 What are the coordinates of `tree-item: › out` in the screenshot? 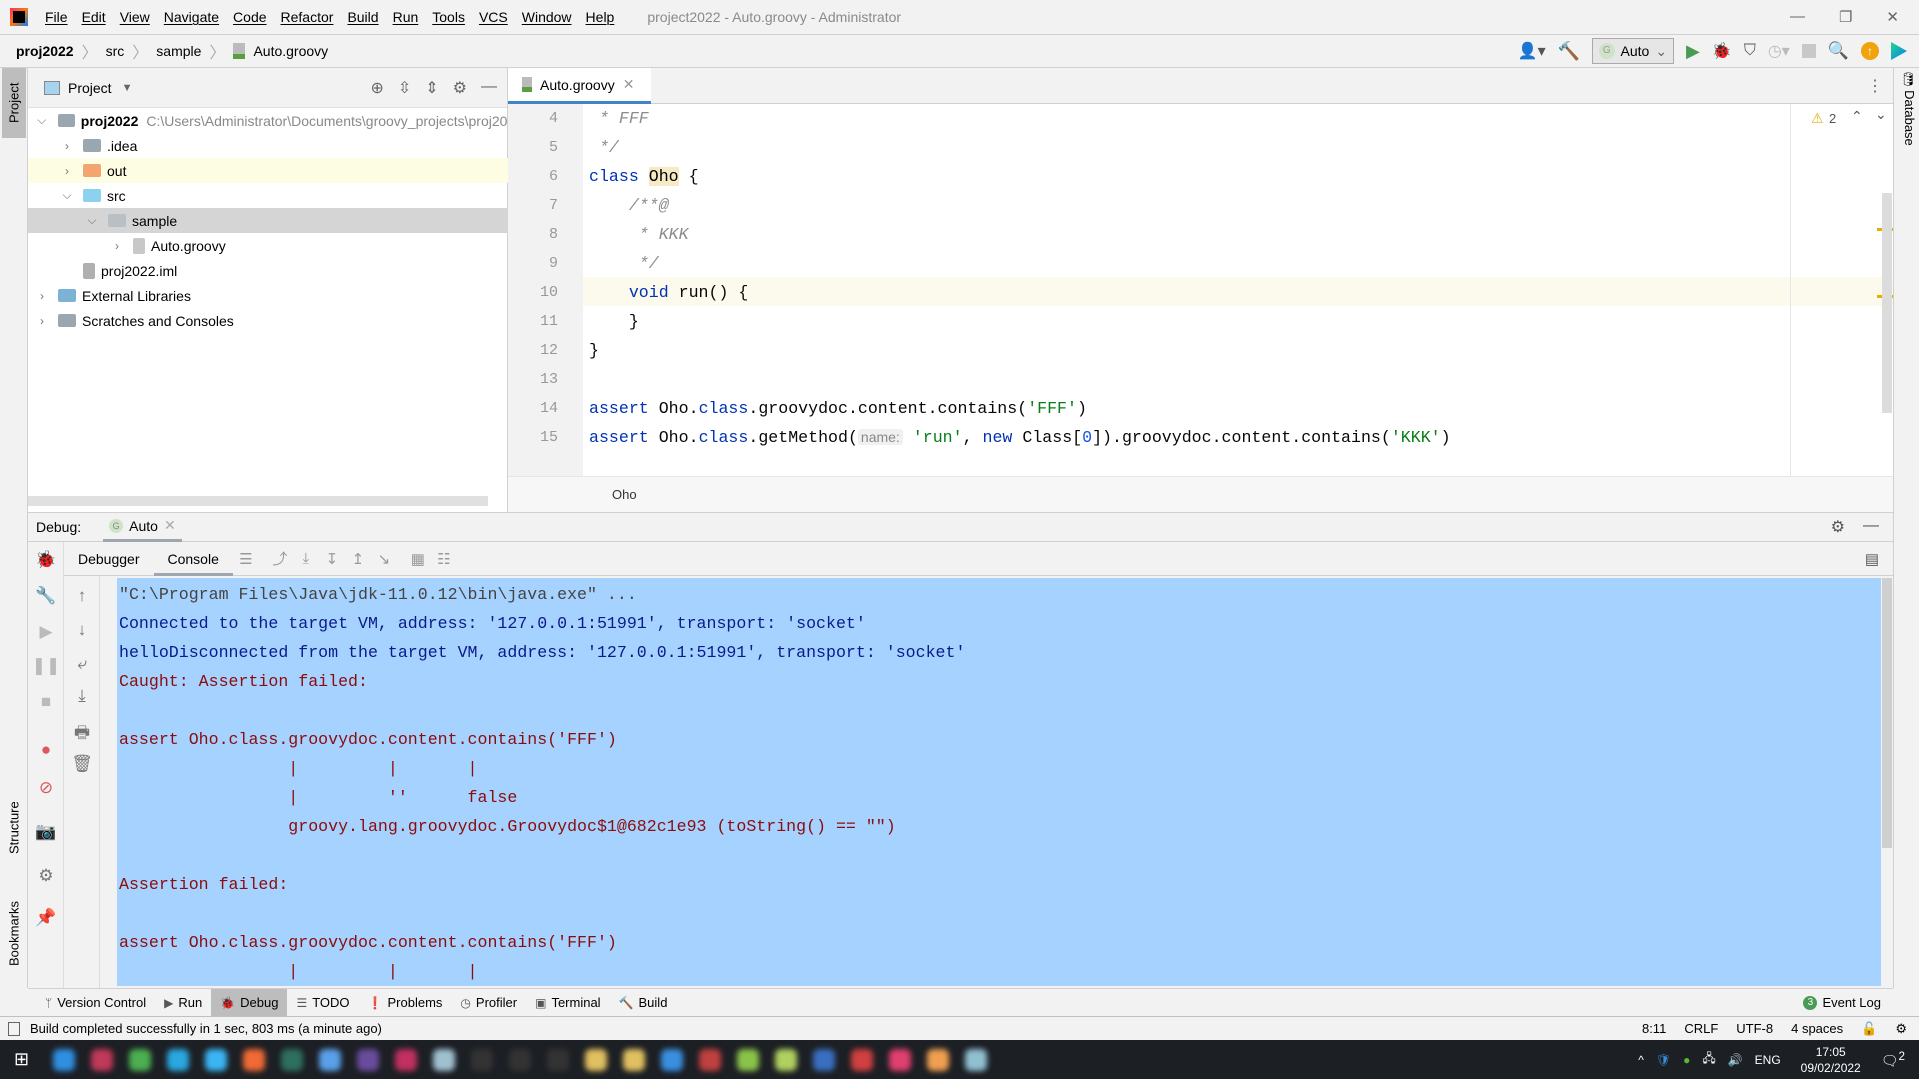 It's located at (268, 170).